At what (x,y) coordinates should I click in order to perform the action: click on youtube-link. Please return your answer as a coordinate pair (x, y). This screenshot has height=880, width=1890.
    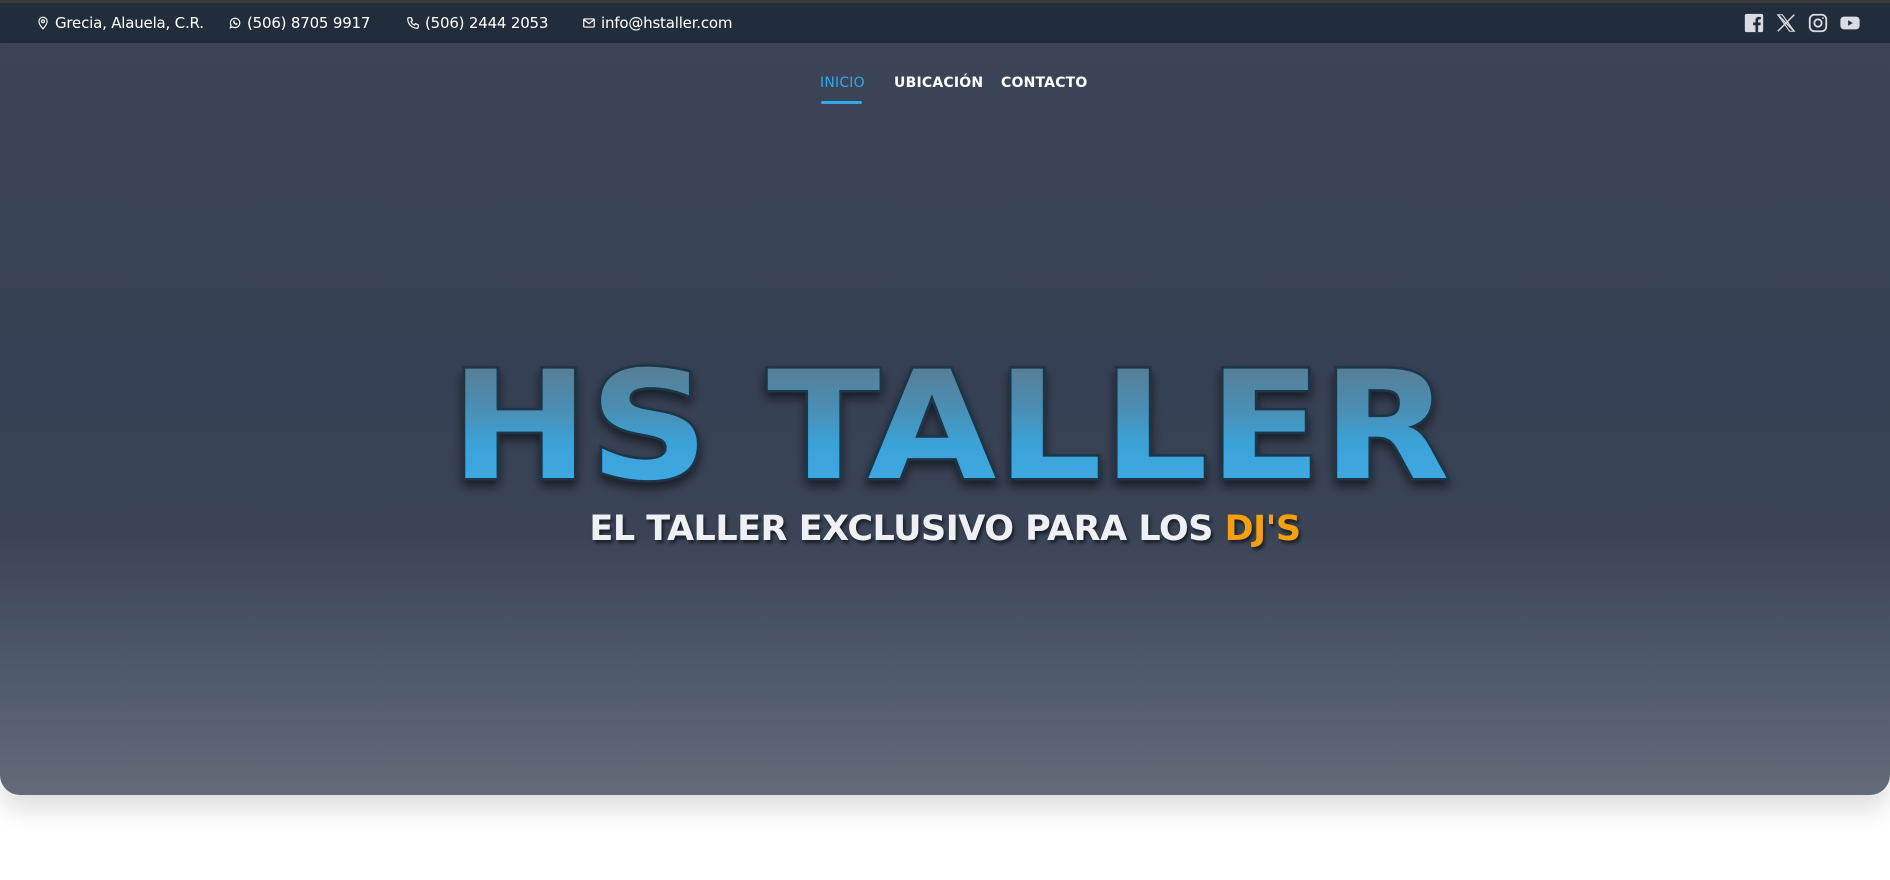
    Looking at the image, I should click on (1850, 23).